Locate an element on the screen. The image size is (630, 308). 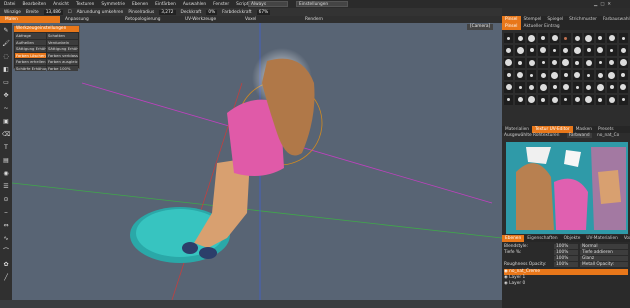
right_tabs_mid-tab-0: Materialien is located at coordinates (517, 129).